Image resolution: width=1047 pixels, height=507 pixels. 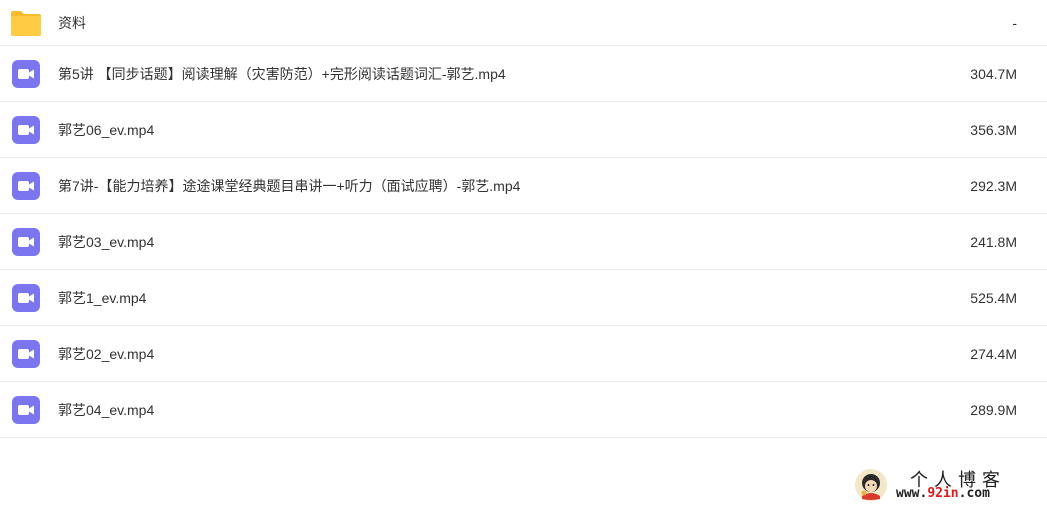 I want to click on file-size: 356.3M, so click(x=993, y=129).